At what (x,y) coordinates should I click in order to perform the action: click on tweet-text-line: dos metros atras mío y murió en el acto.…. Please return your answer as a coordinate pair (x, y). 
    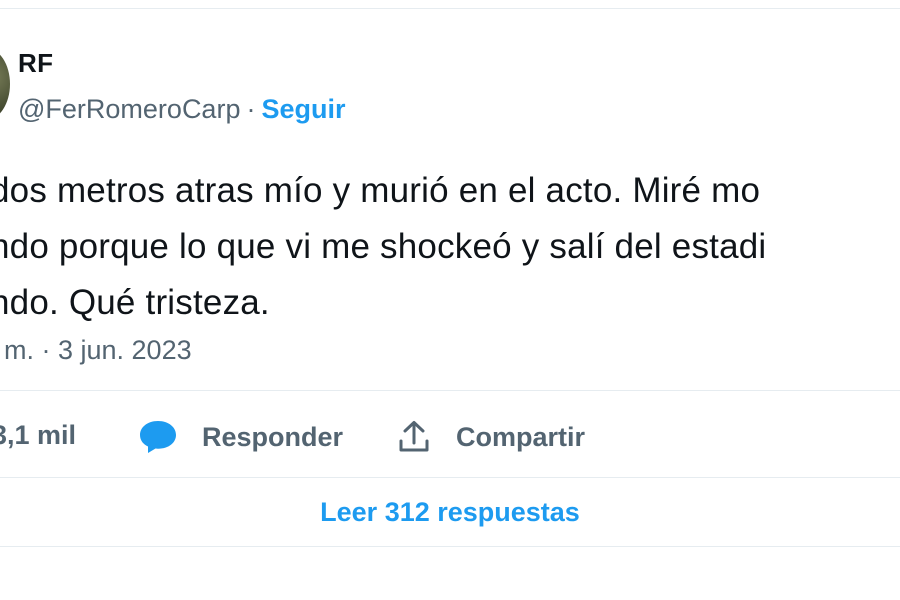
    Looking at the image, I should click on (380, 190).